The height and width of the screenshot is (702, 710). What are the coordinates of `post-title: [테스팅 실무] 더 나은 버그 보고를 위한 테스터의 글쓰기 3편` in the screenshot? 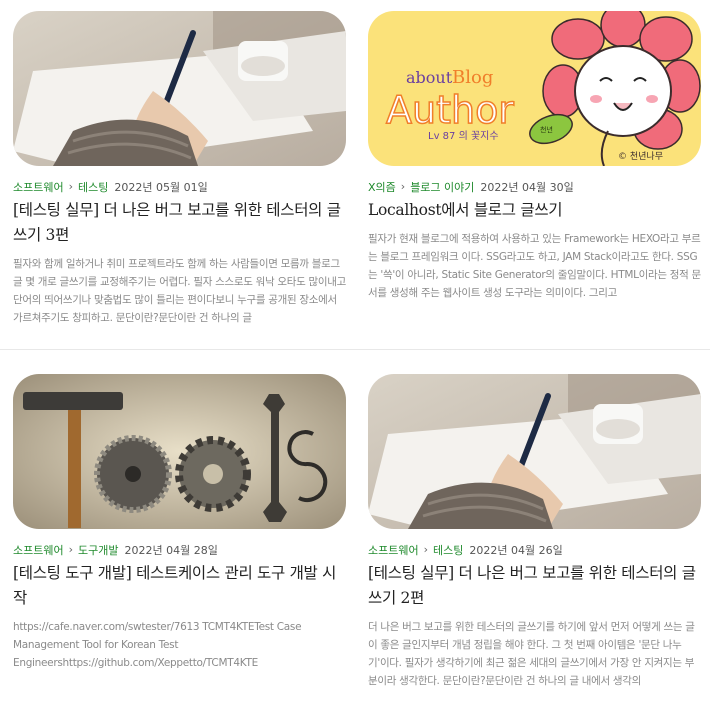 It's located at (179, 223).